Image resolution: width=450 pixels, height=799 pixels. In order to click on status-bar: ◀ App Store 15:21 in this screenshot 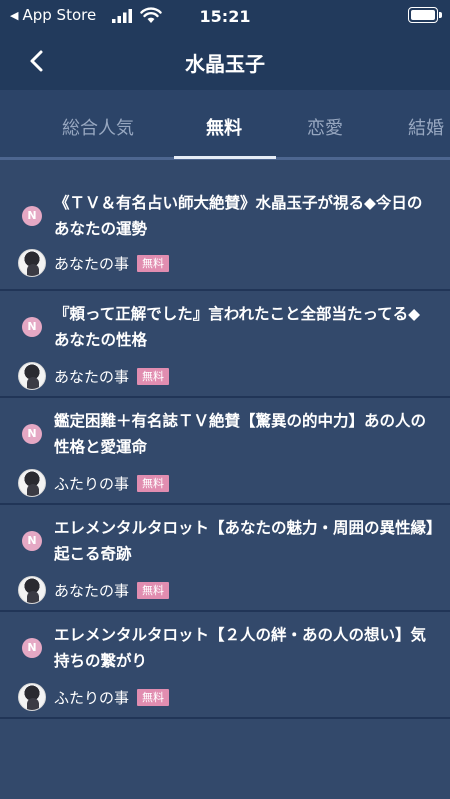, I will do `click(225, 17)`.